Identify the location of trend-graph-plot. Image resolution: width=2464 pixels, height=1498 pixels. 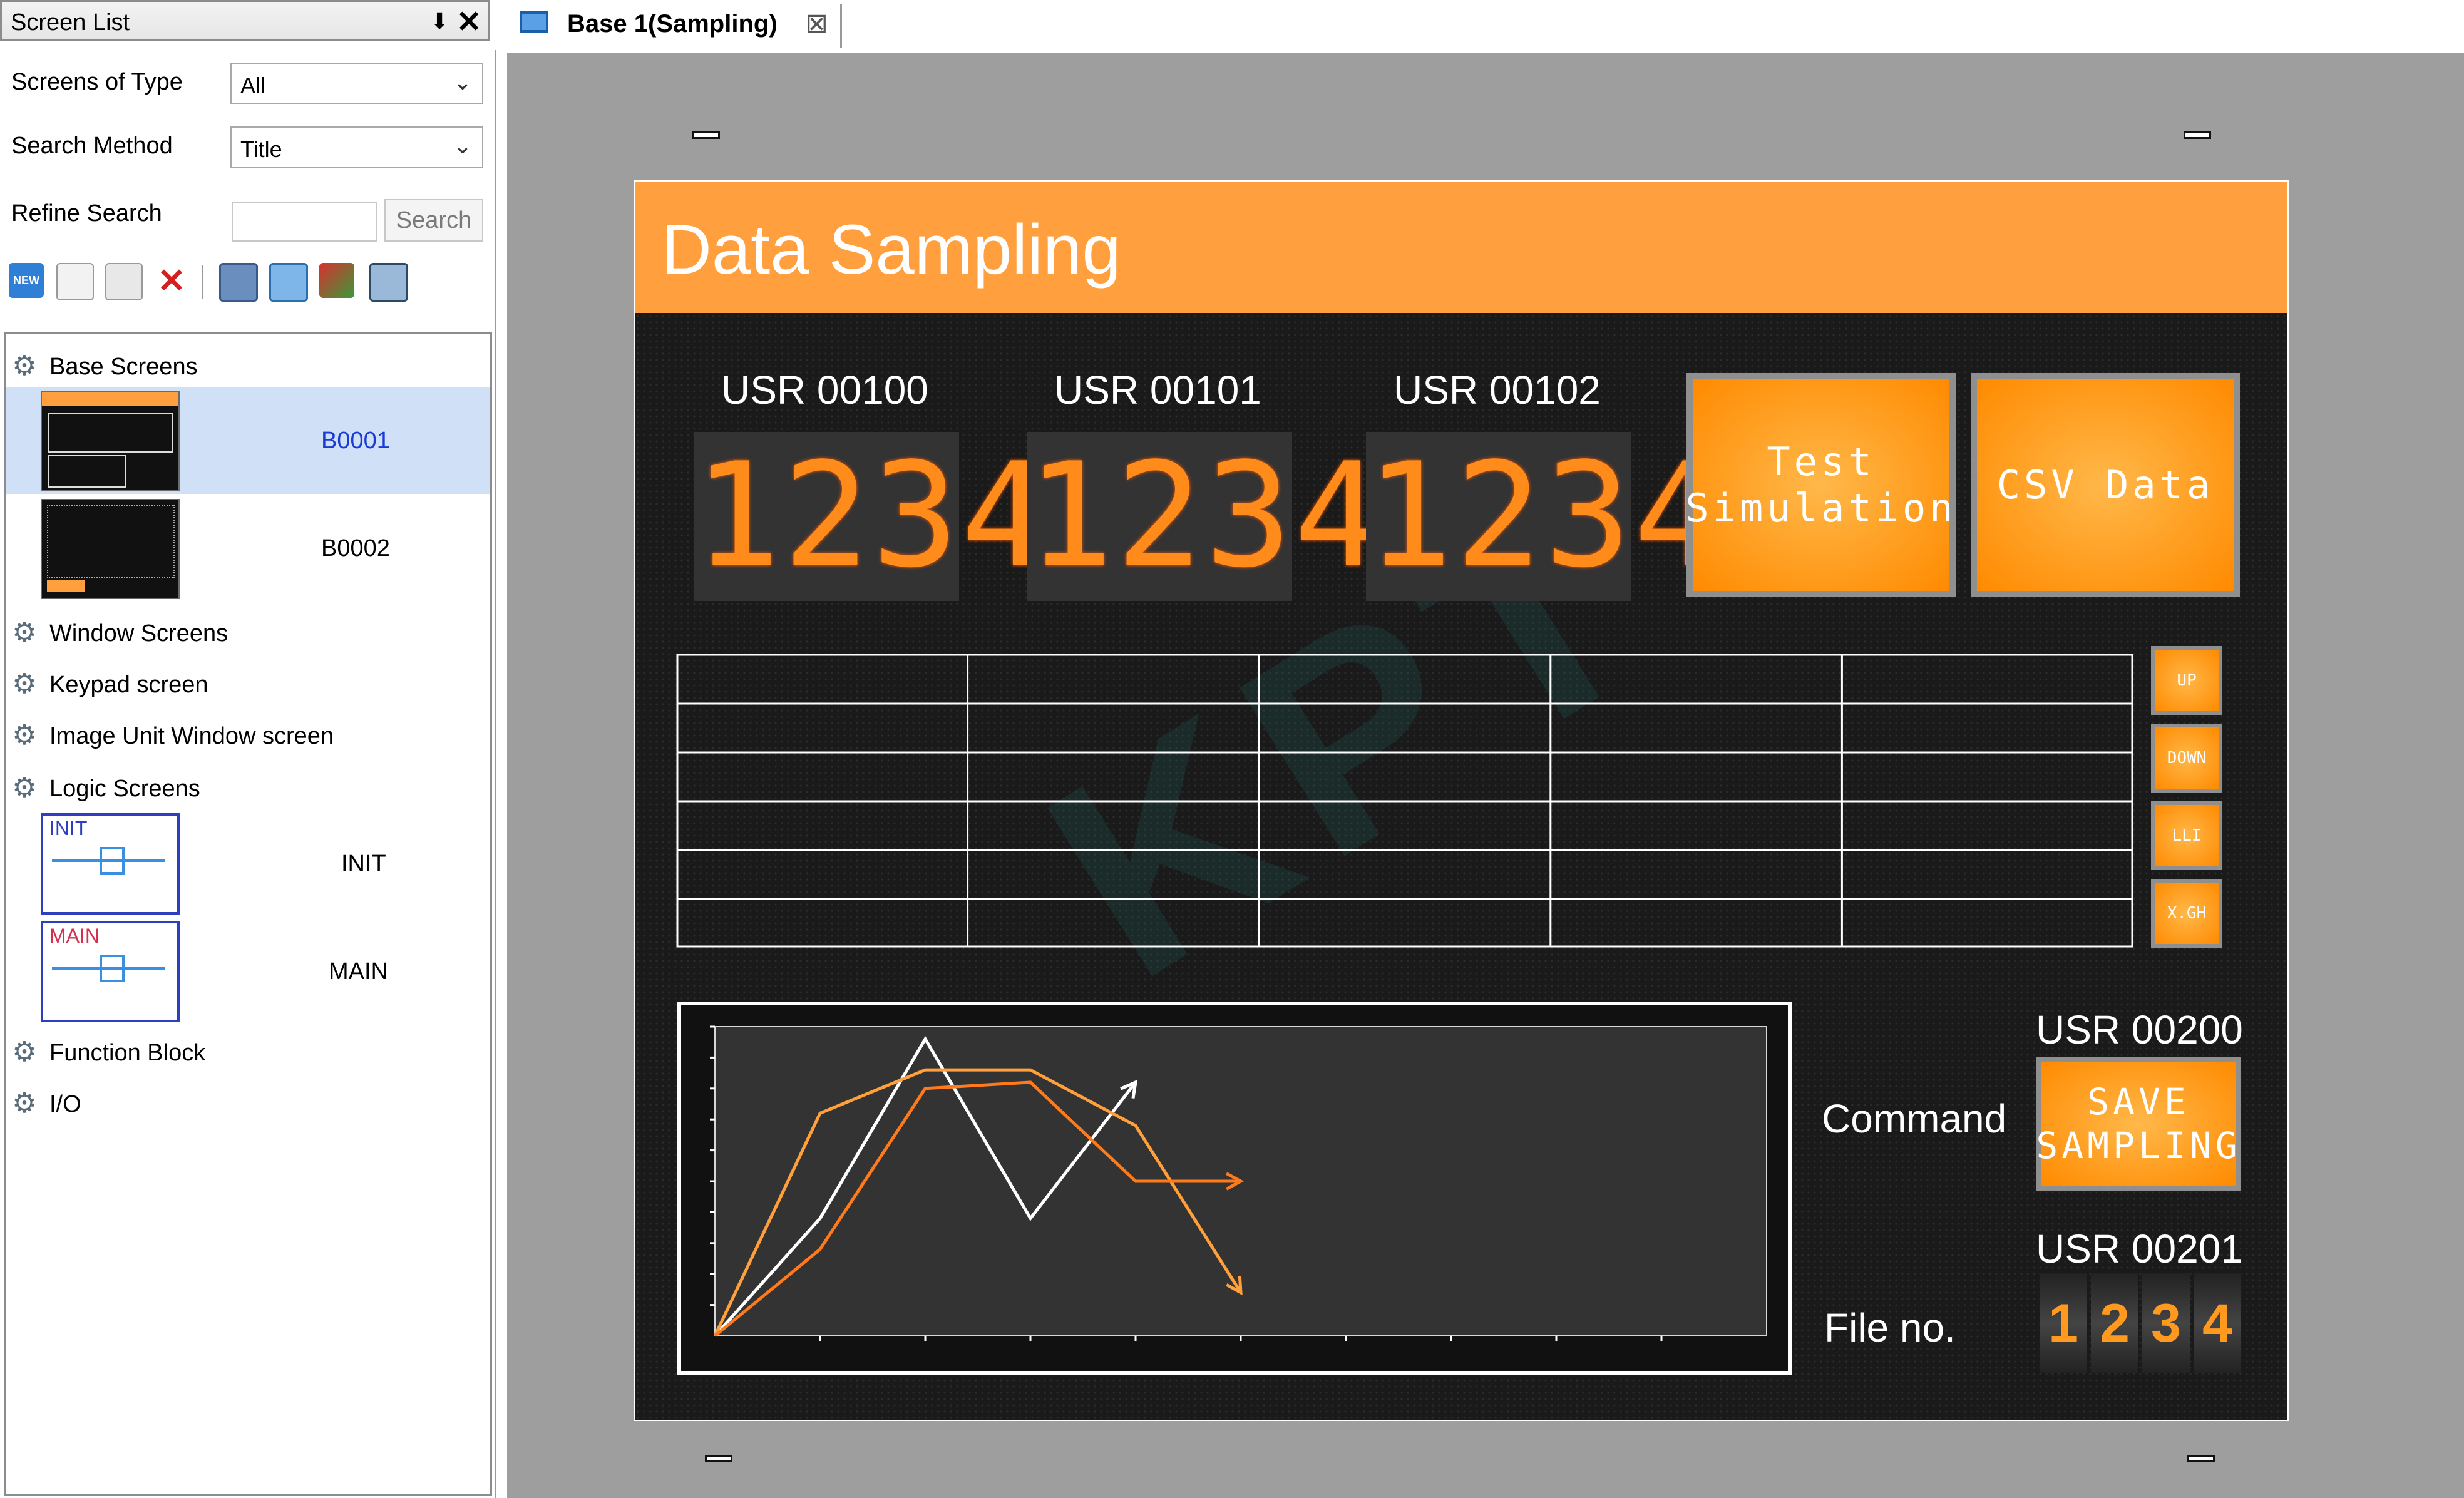
(1238, 1183).